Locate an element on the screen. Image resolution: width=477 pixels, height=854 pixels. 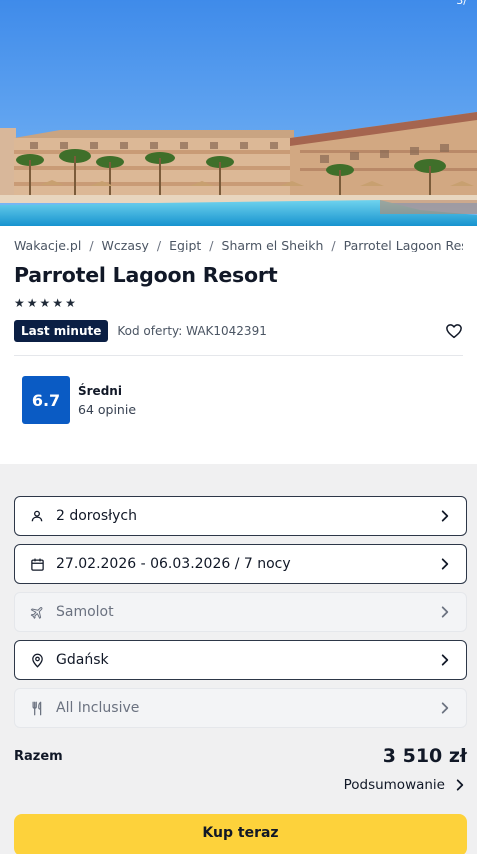
departure-selector: Gdańsk is located at coordinates (240, 660).